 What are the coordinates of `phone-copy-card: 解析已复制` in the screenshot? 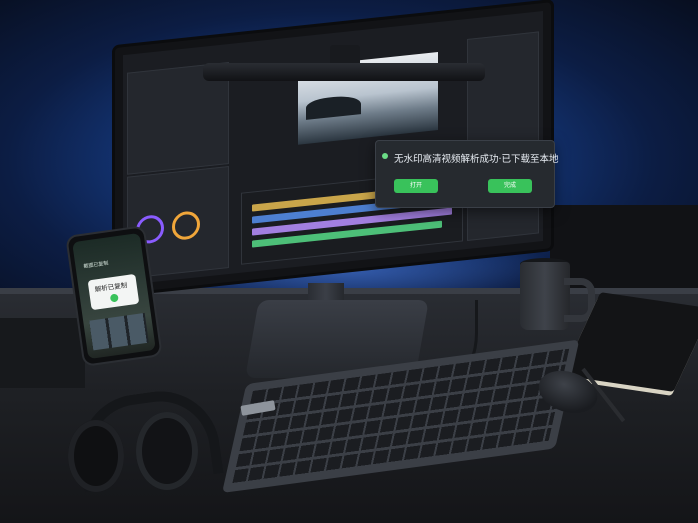 It's located at (113, 292).